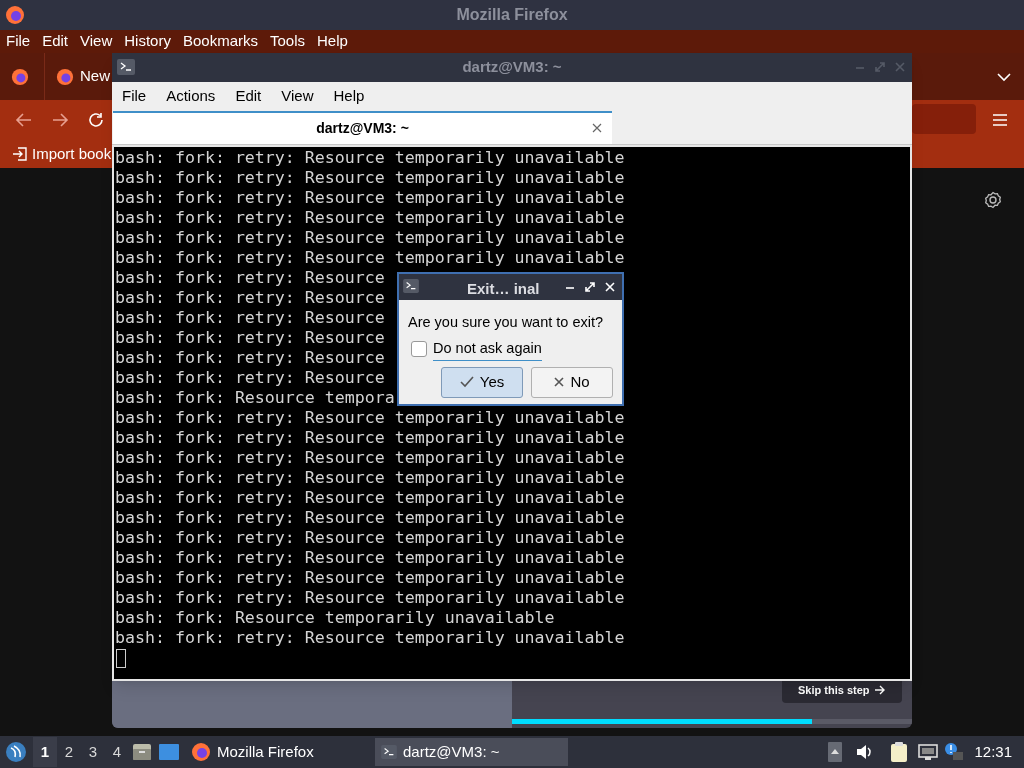  I want to click on file-manager-icon, so click(142, 752).